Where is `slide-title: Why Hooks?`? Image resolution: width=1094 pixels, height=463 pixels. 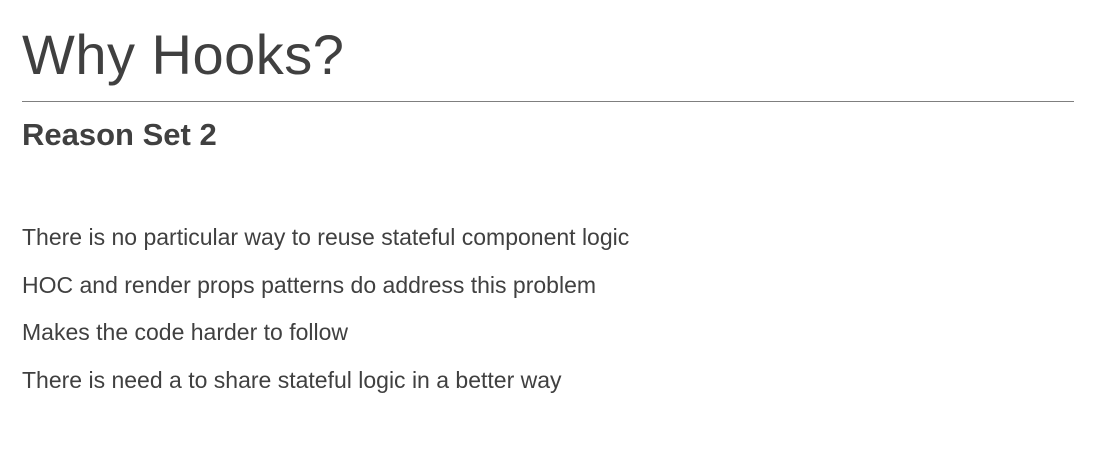
slide-title: Why Hooks? is located at coordinates (183, 54).